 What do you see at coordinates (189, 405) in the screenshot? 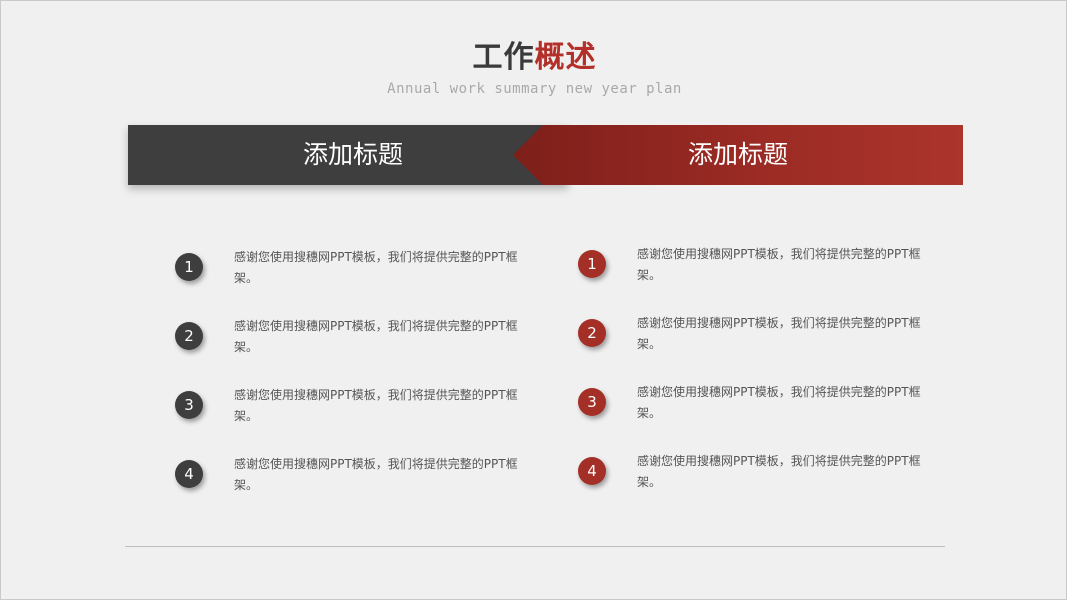
I see `left-item-3-number-badge: 3` at bounding box center [189, 405].